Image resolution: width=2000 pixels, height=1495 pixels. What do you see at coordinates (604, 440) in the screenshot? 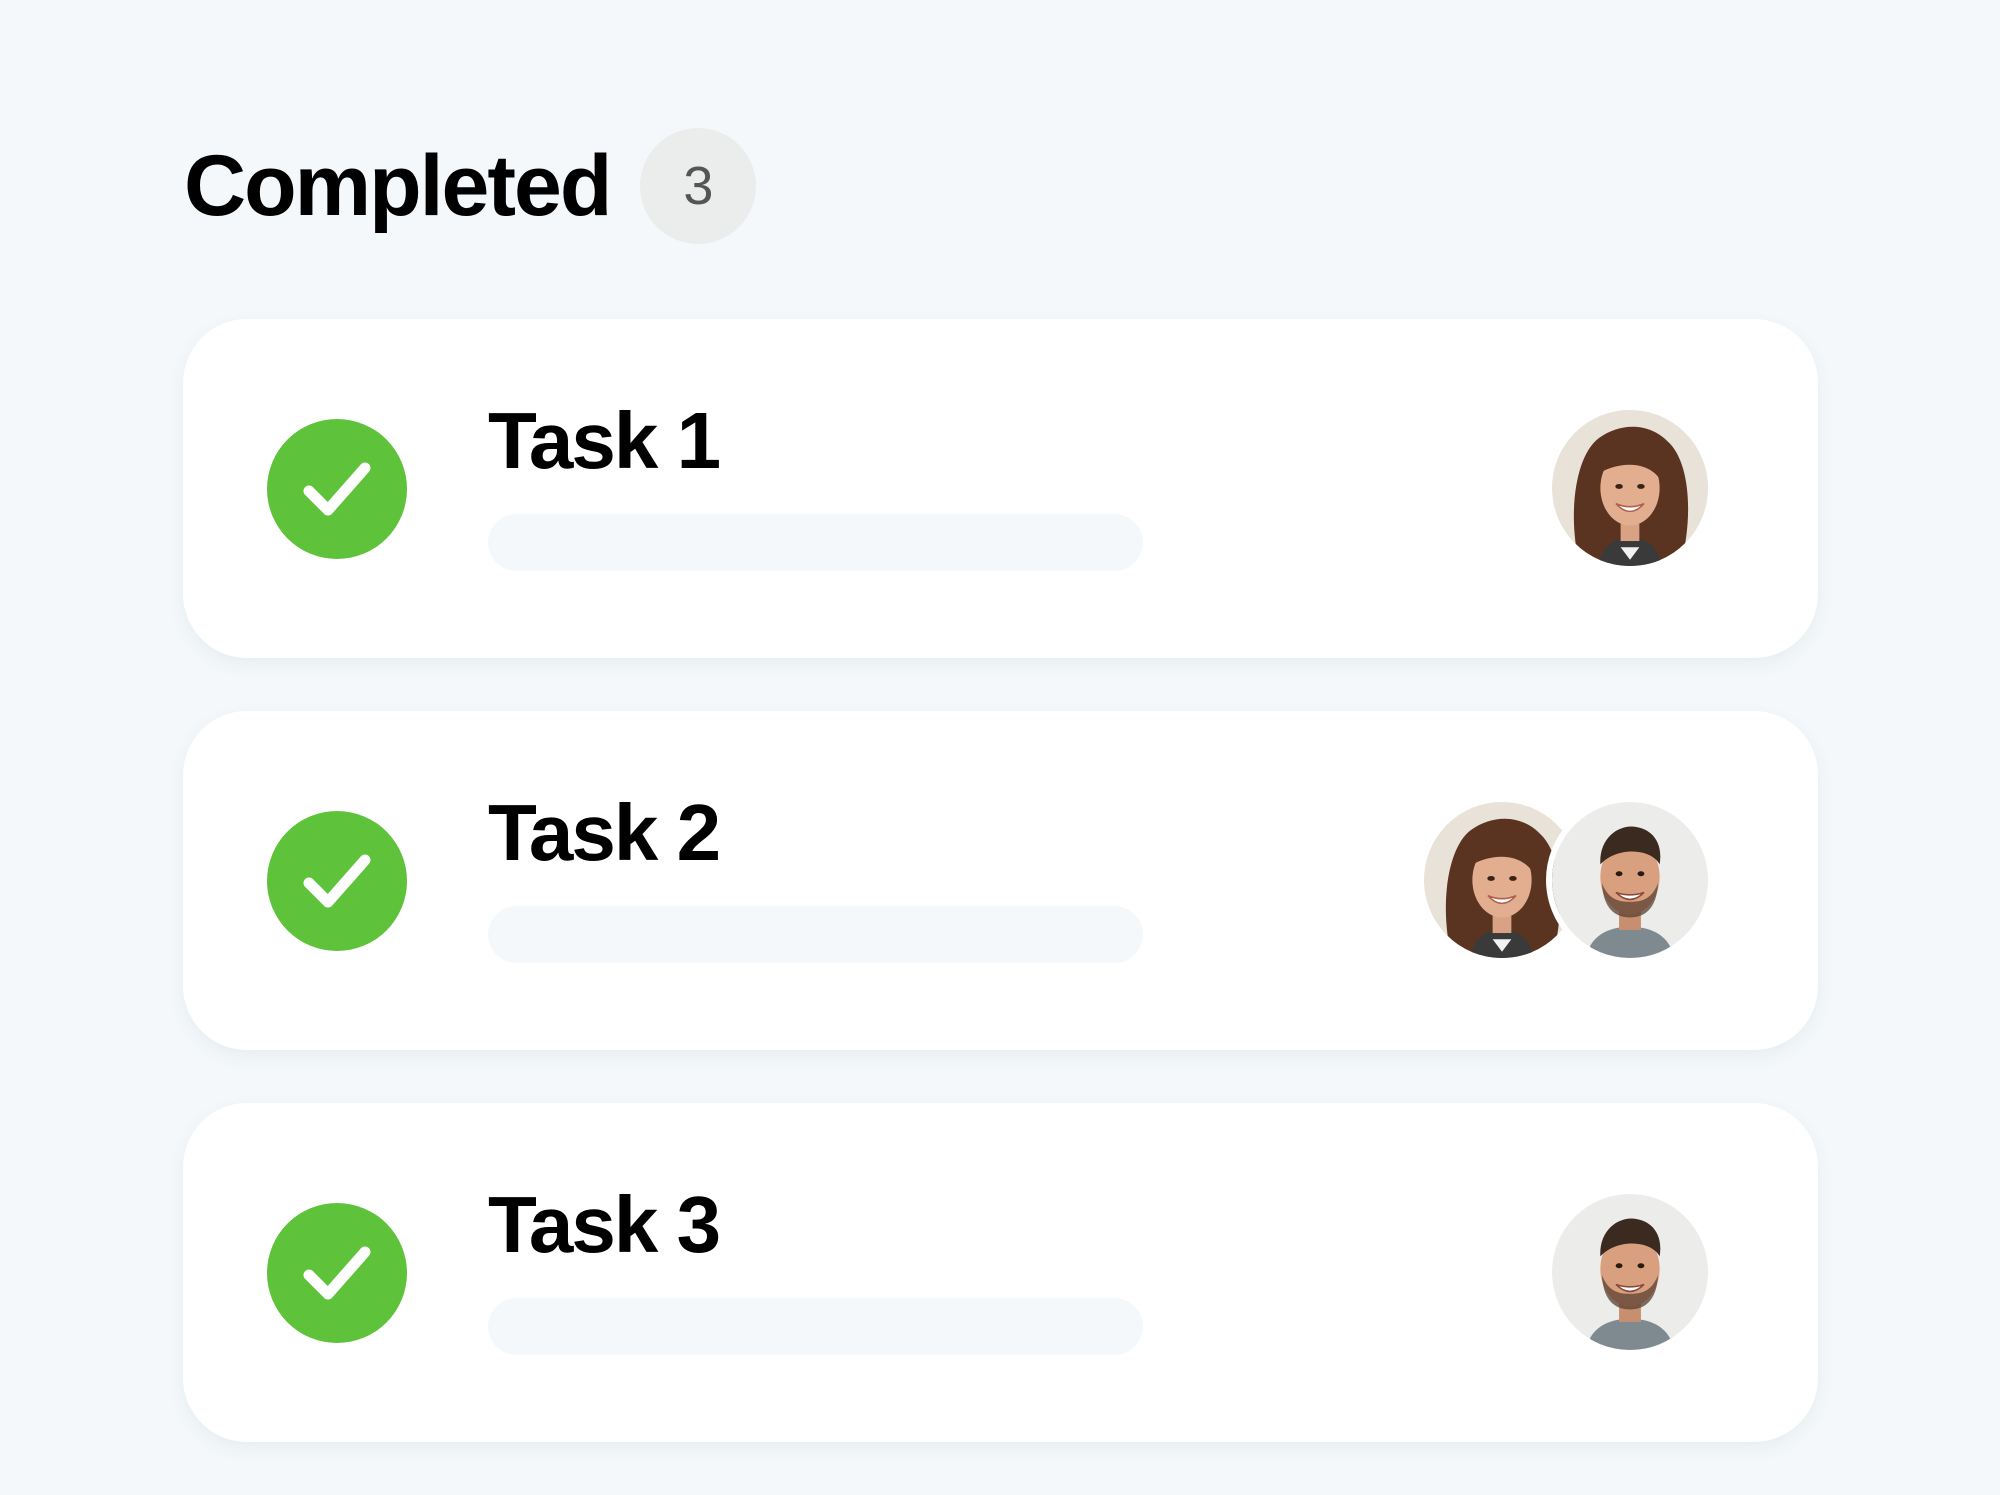
I see `task-title: Task 1` at bounding box center [604, 440].